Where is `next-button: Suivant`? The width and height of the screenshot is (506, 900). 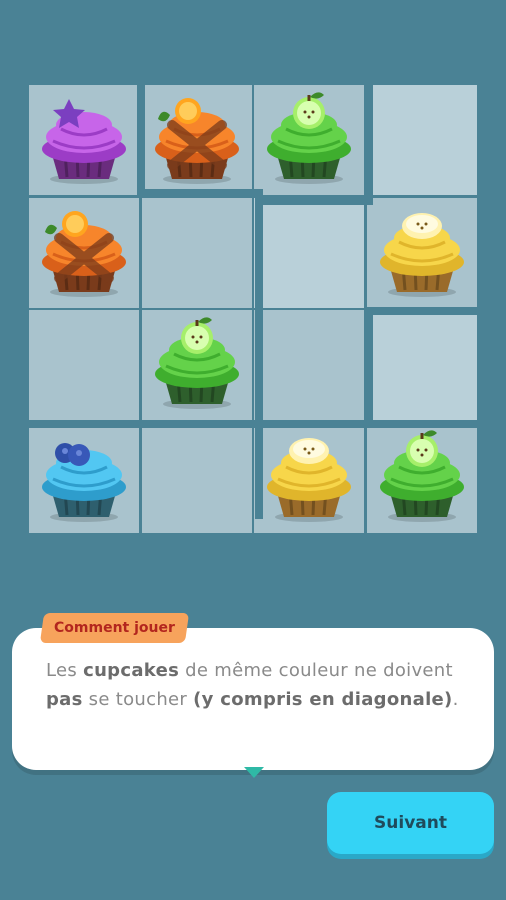 next-button: Suivant is located at coordinates (410, 823).